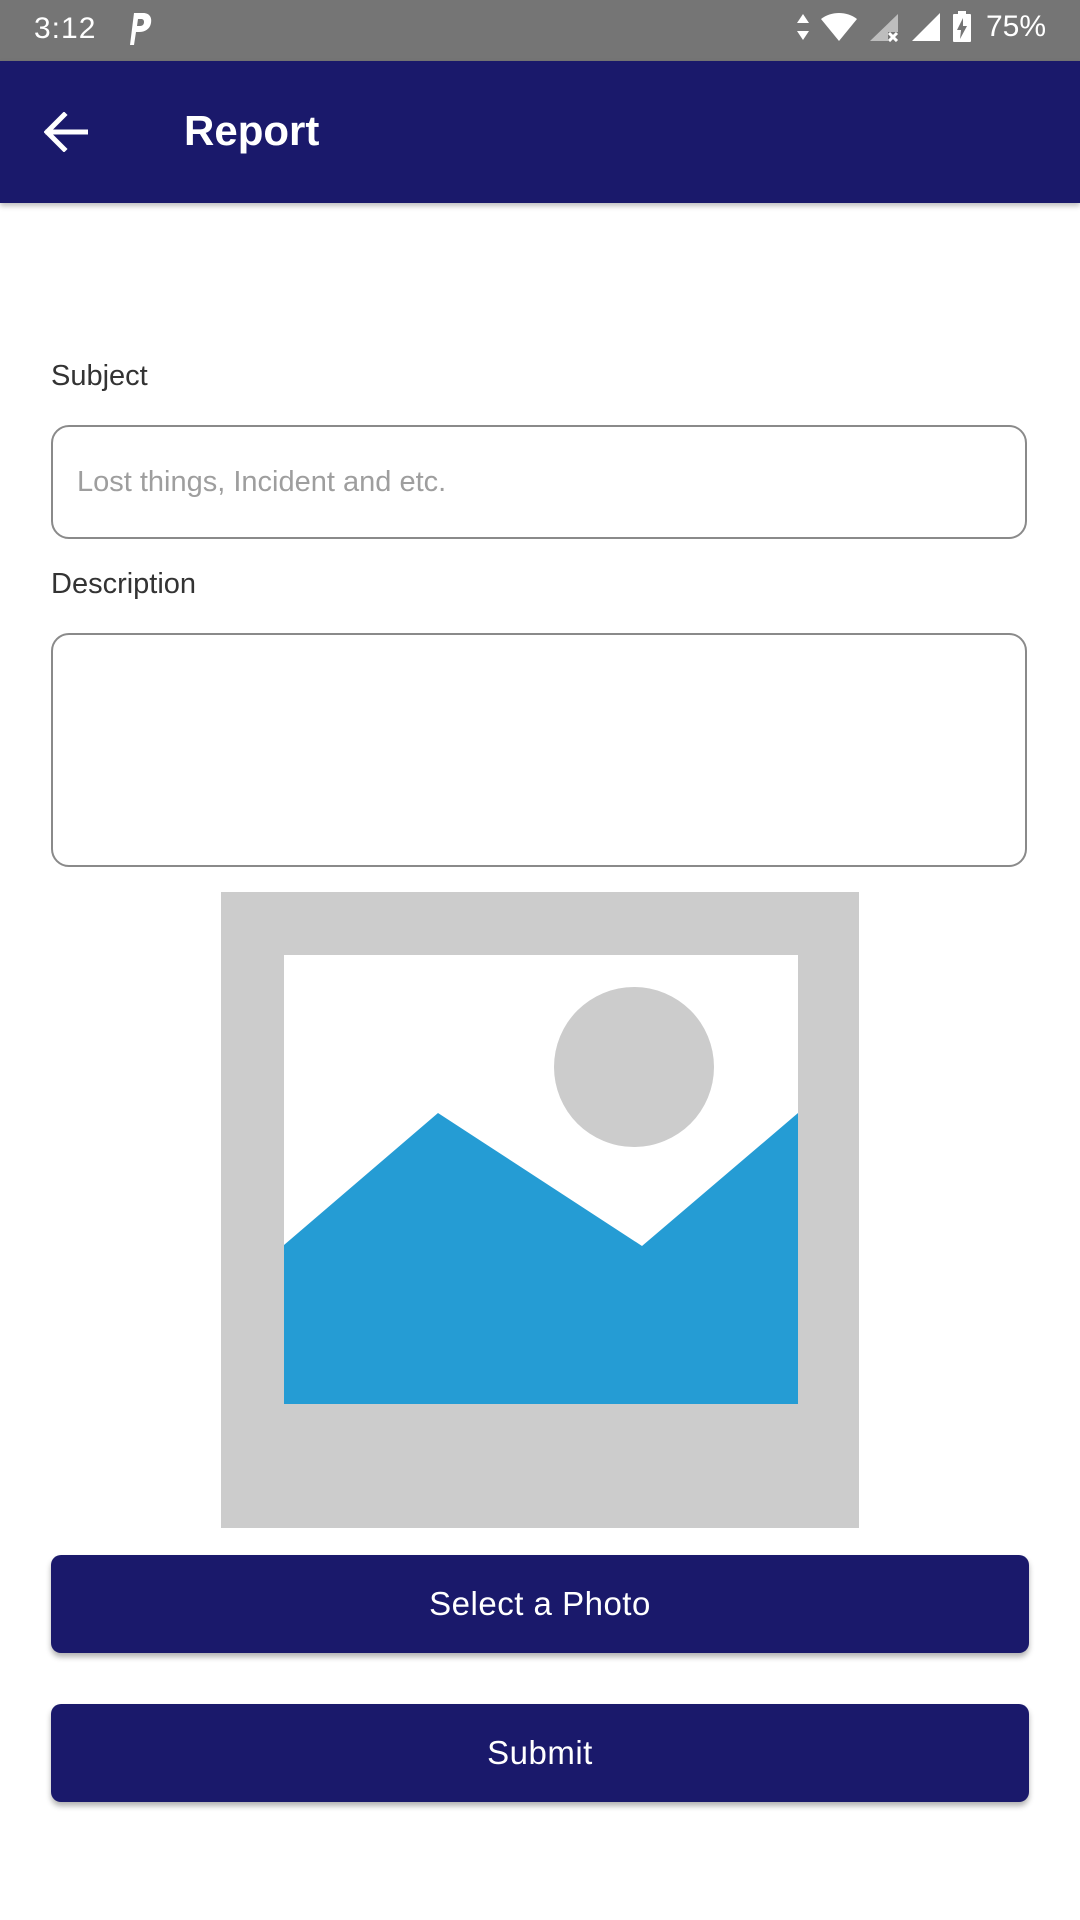 Image resolution: width=1080 pixels, height=1920 pixels. What do you see at coordinates (65, 28) in the screenshot?
I see `status-time: 3:12` at bounding box center [65, 28].